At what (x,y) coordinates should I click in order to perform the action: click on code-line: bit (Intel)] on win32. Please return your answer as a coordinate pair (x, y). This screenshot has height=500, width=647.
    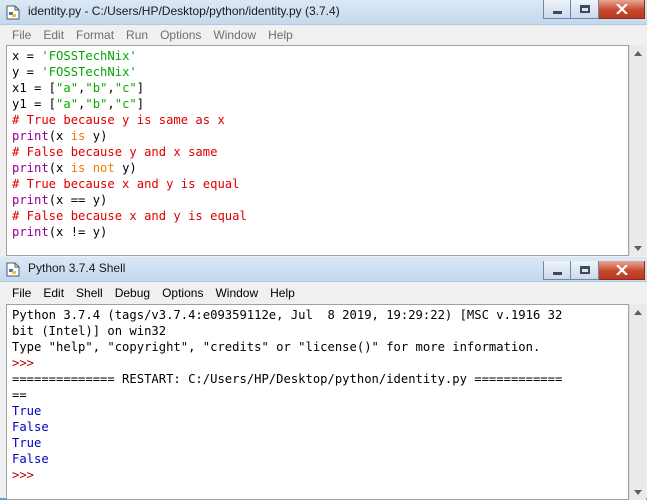
    Looking at the image, I should click on (320, 331).